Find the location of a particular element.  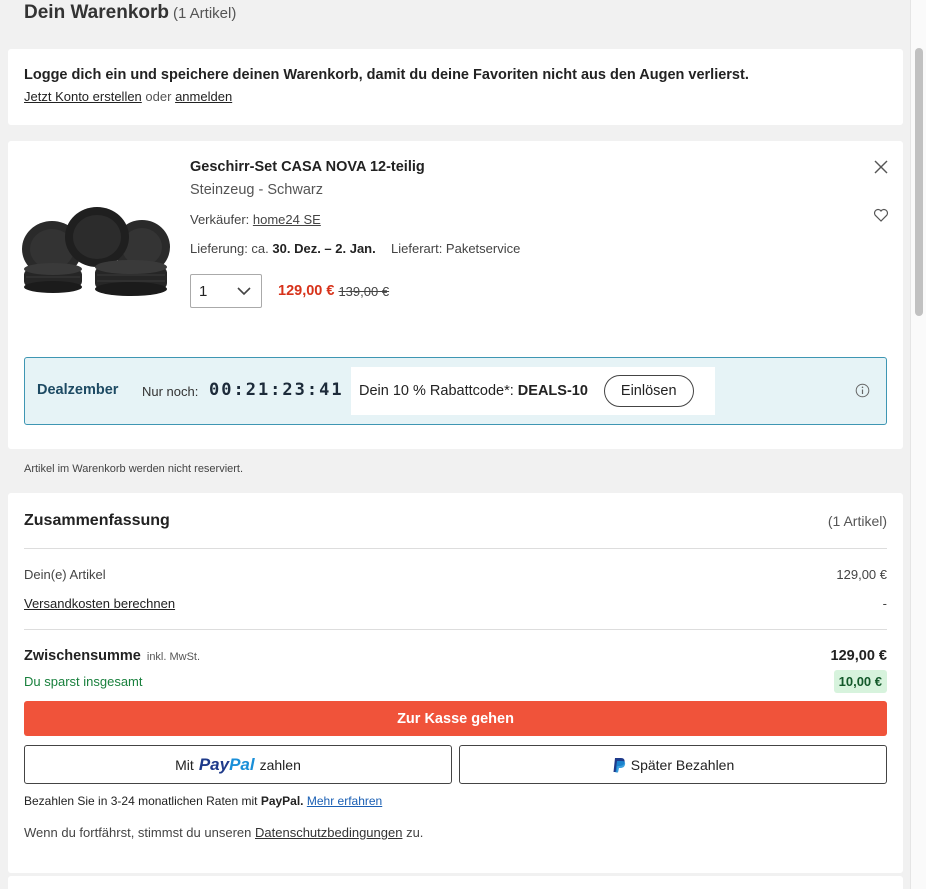

login-links: Jetzt Konto erstellen oder anmelden is located at coordinates (455, 96).